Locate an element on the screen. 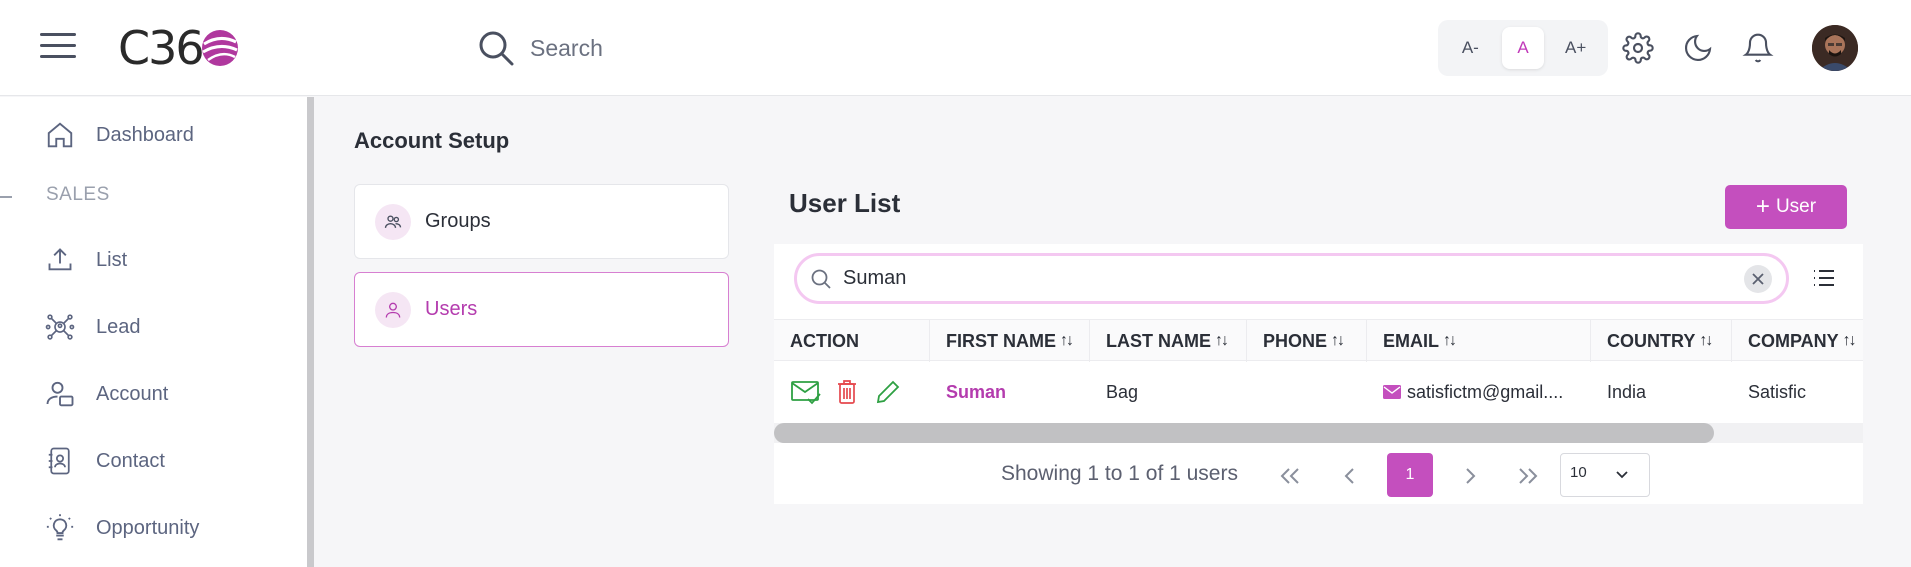 The height and width of the screenshot is (567, 1911). cell-first-name: Suman is located at coordinates (1010, 392).